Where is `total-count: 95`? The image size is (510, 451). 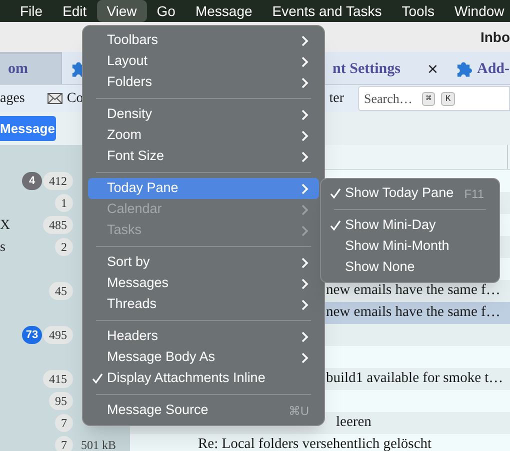 total-count: 95 is located at coordinates (61, 401).